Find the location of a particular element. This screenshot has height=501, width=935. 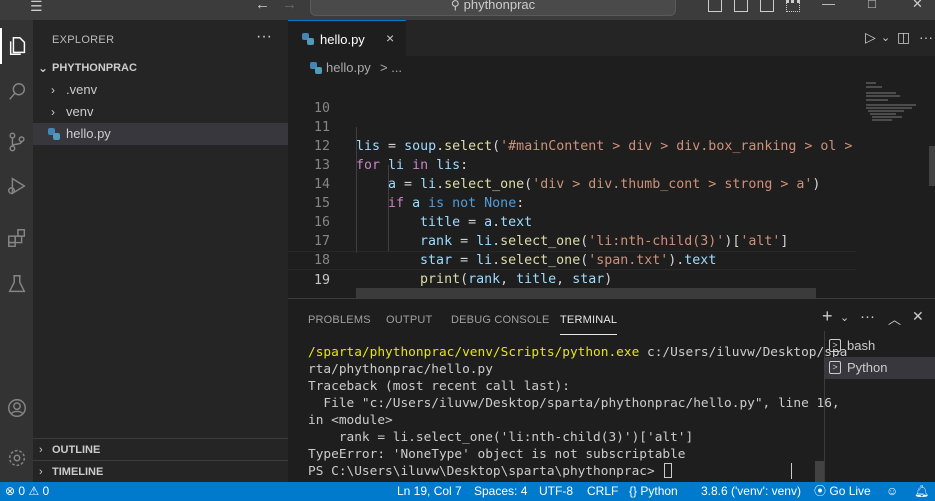

run-debug-icon is located at coordinates (16, 186).